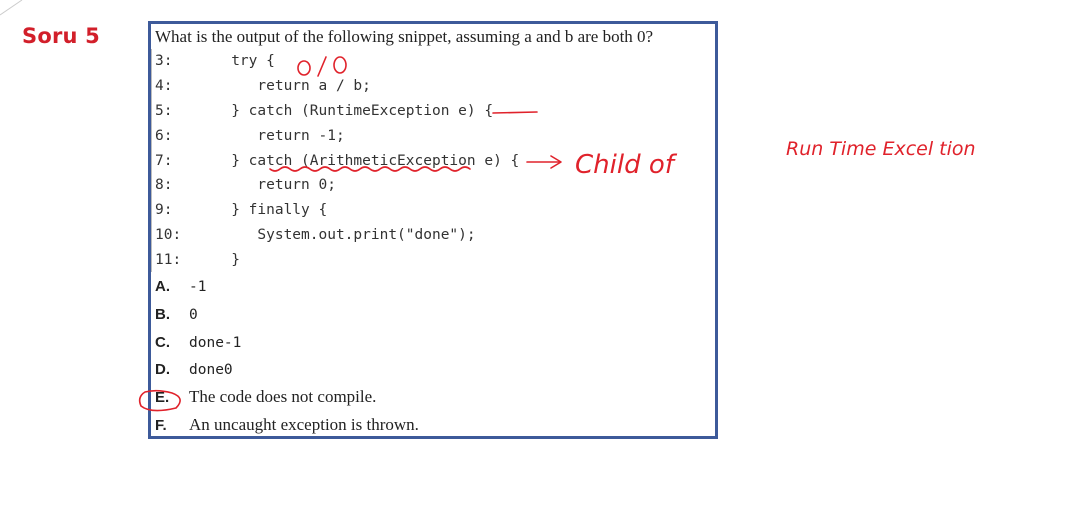  What do you see at coordinates (322, 66) in the screenshot?
I see `zero-over-zero-note` at bounding box center [322, 66].